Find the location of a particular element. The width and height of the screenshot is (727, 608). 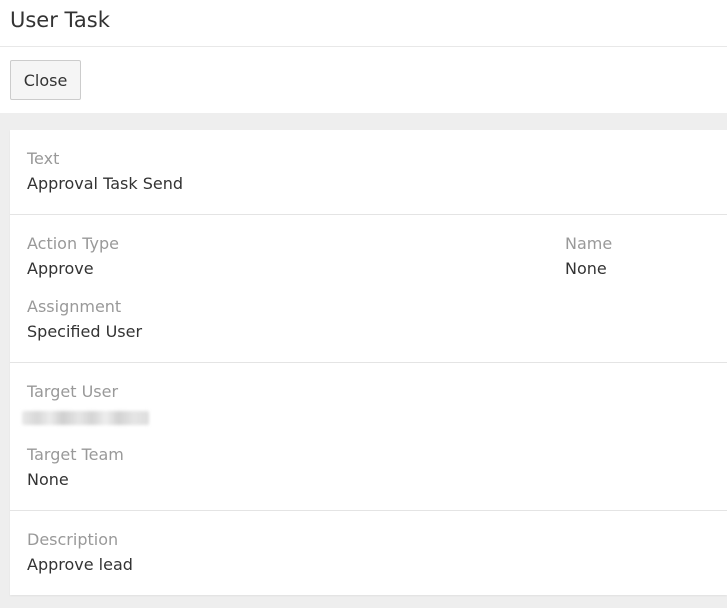

redacted-user-value is located at coordinates (85, 418).